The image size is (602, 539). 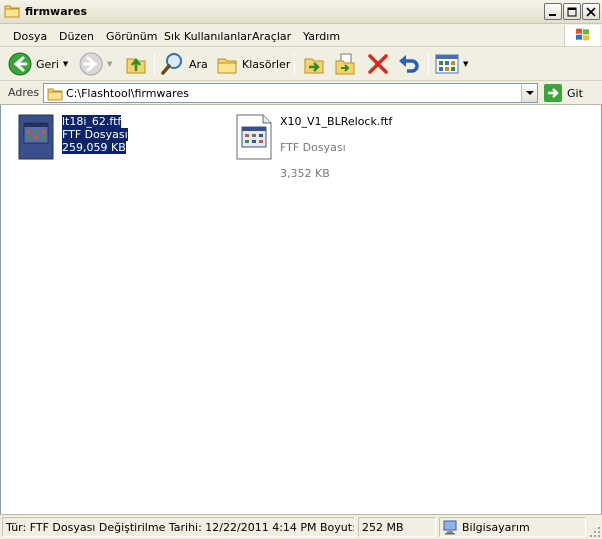 I want to click on move-to-button, so click(x=314, y=64).